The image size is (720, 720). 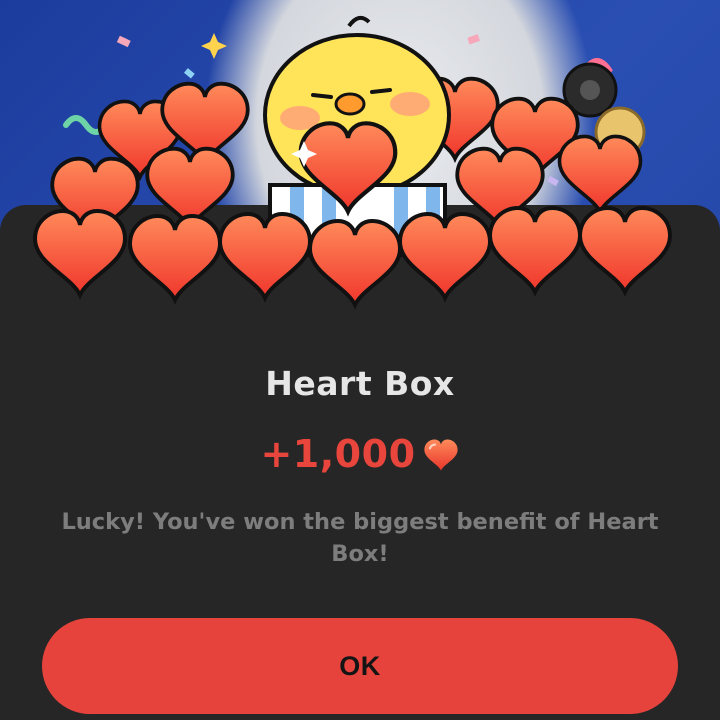 What do you see at coordinates (440, 455) in the screenshot?
I see `heart-icon` at bounding box center [440, 455].